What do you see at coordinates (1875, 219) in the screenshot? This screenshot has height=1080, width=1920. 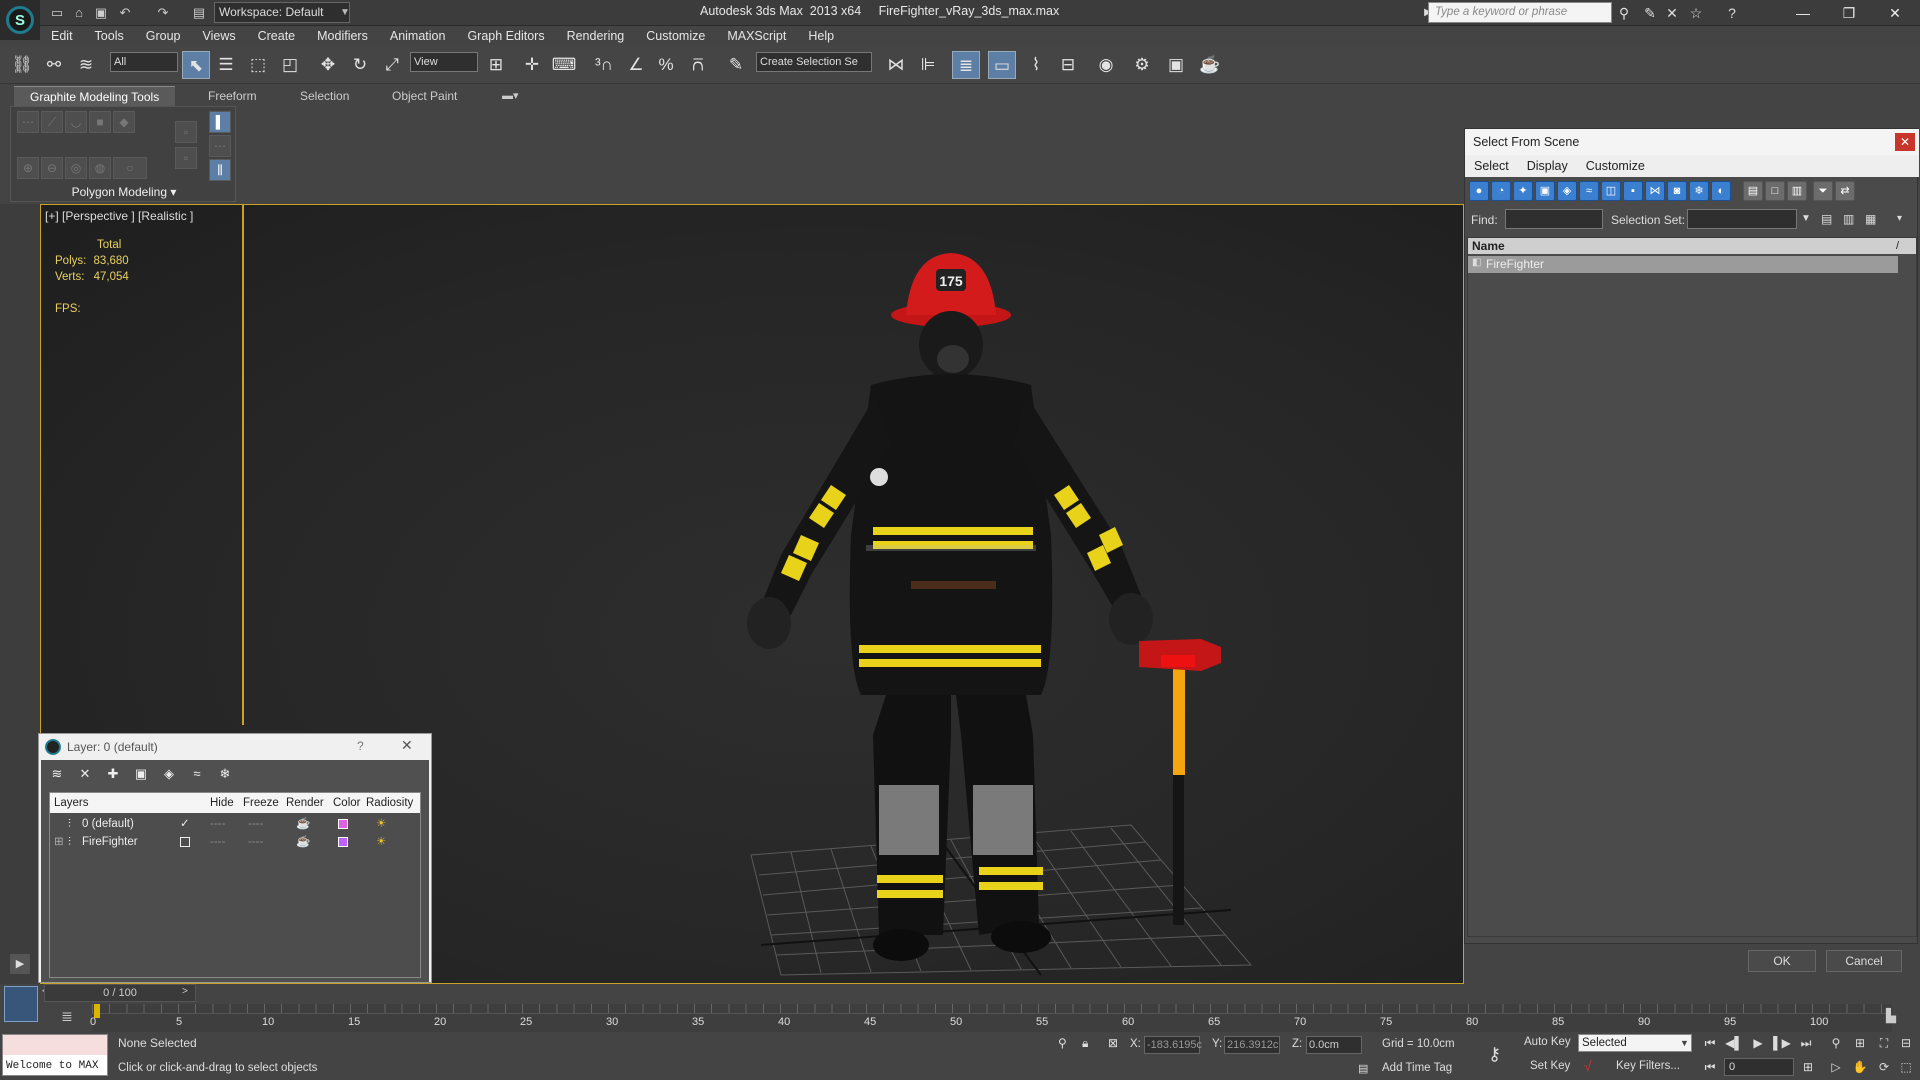 I see `selection-set-remove-icon: ▦` at bounding box center [1875, 219].